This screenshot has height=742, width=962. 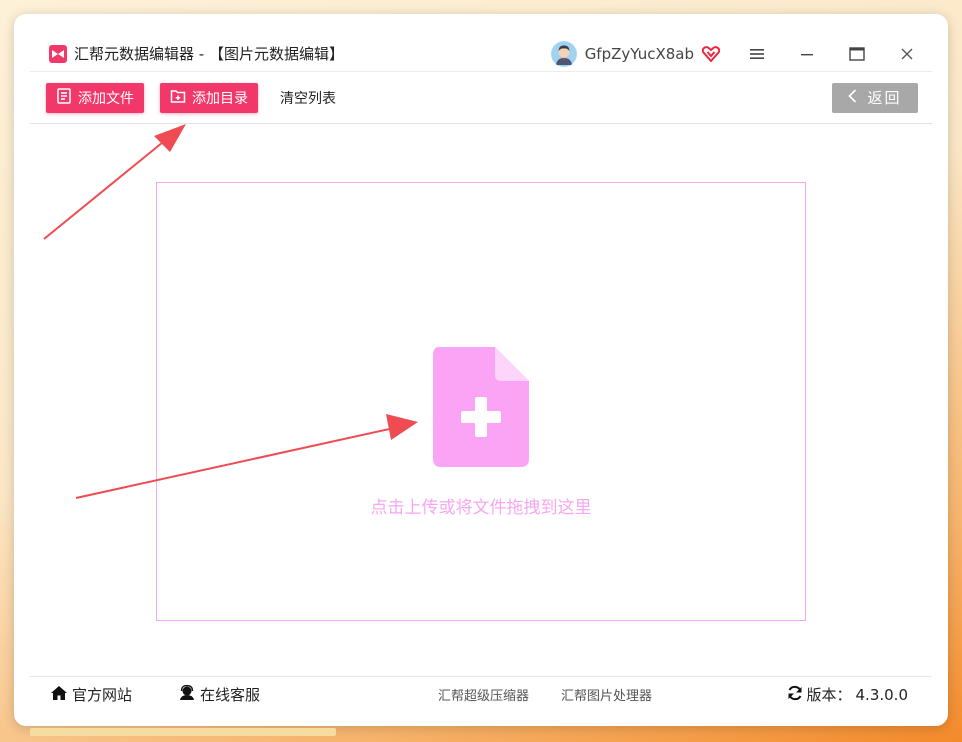 I want to click on window-title: 汇帮元数据编辑器 - 【图片元数据编辑】, so click(x=209, y=54).